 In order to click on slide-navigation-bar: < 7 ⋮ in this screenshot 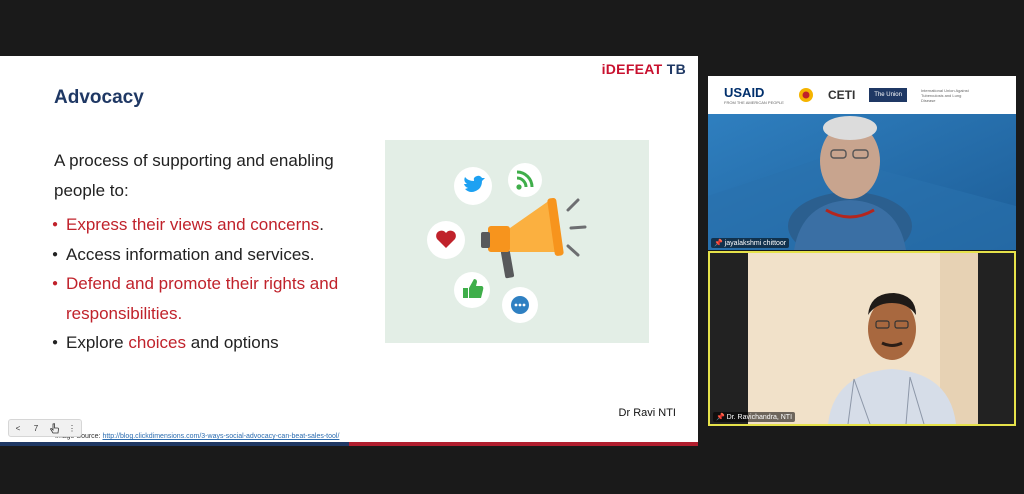, I will do `click(45, 428)`.